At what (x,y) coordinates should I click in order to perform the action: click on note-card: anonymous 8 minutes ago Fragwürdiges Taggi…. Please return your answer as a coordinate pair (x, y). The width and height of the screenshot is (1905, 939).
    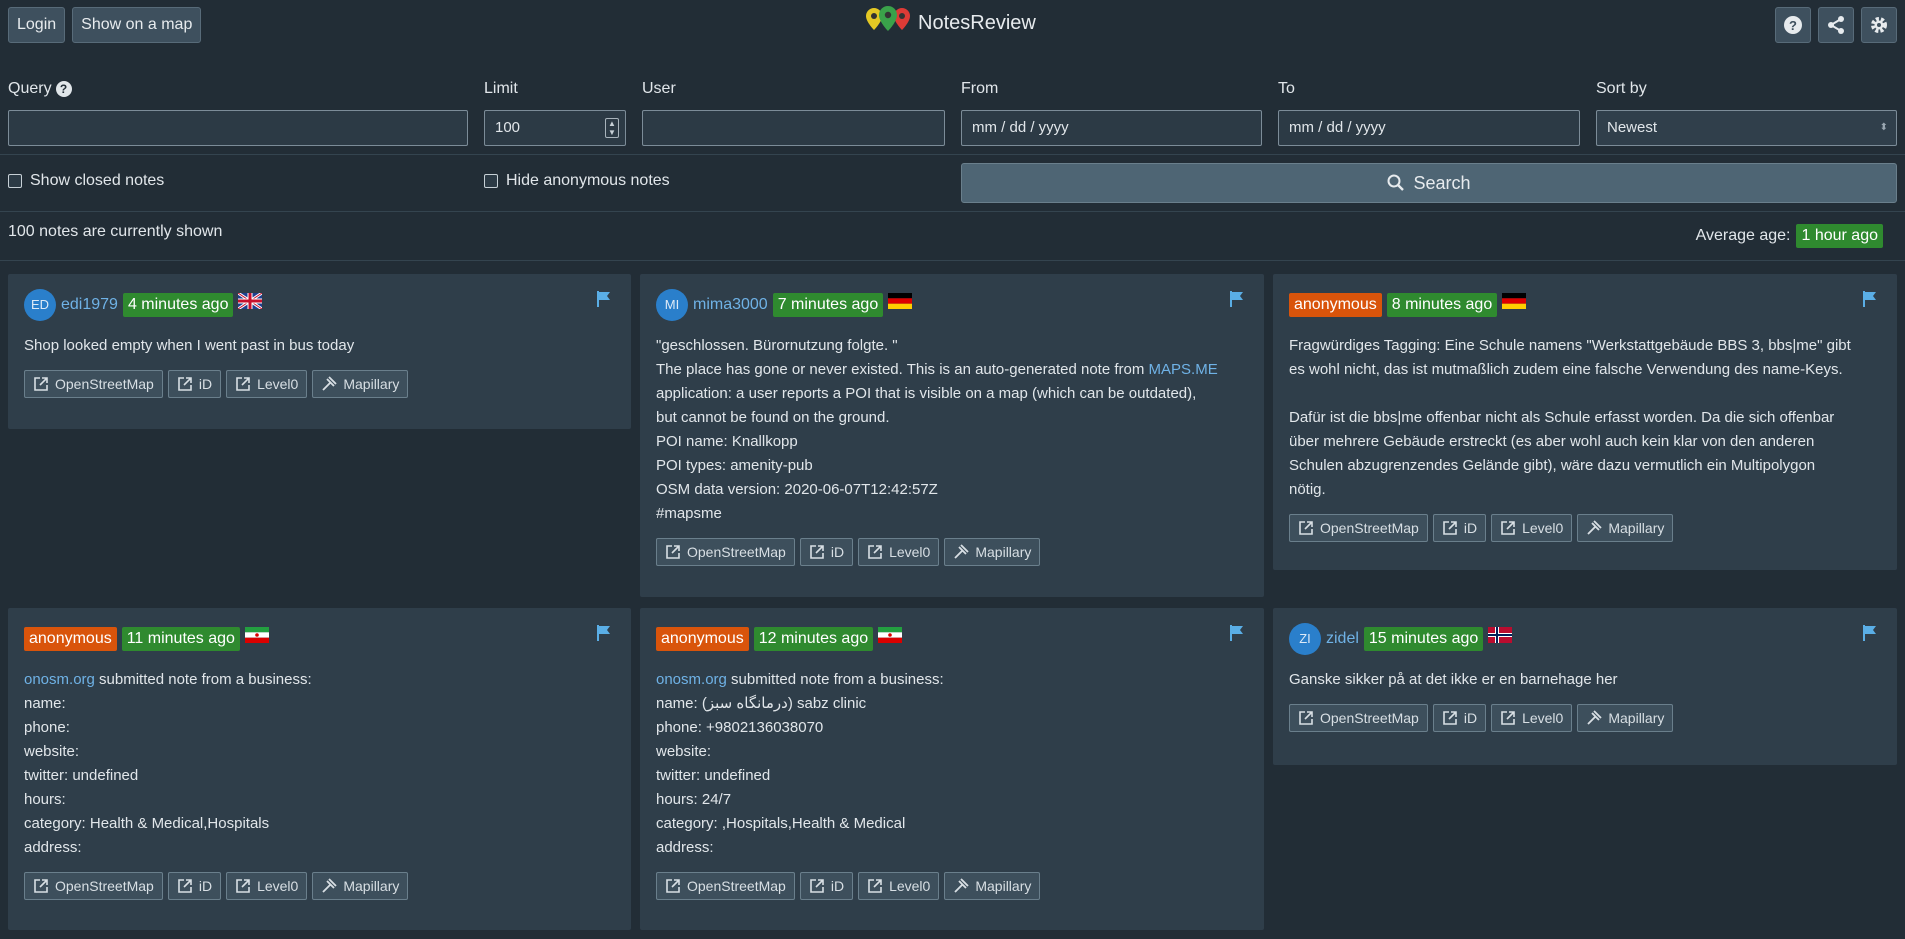
    Looking at the image, I should click on (1585, 422).